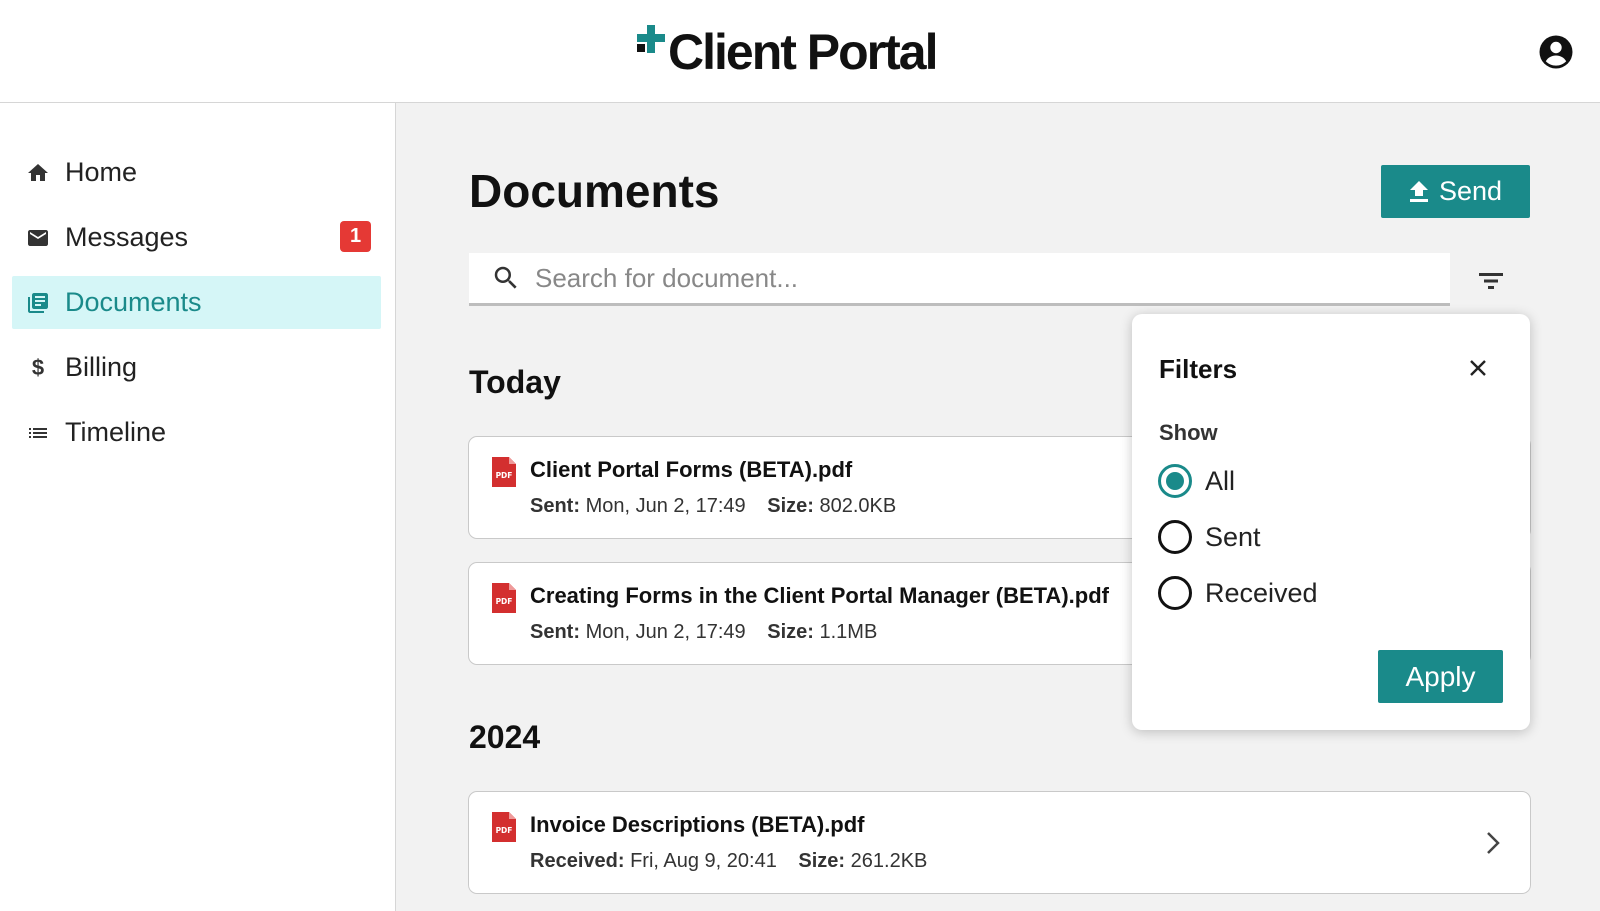  I want to click on apply-button: Apply, so click(1440, 676).